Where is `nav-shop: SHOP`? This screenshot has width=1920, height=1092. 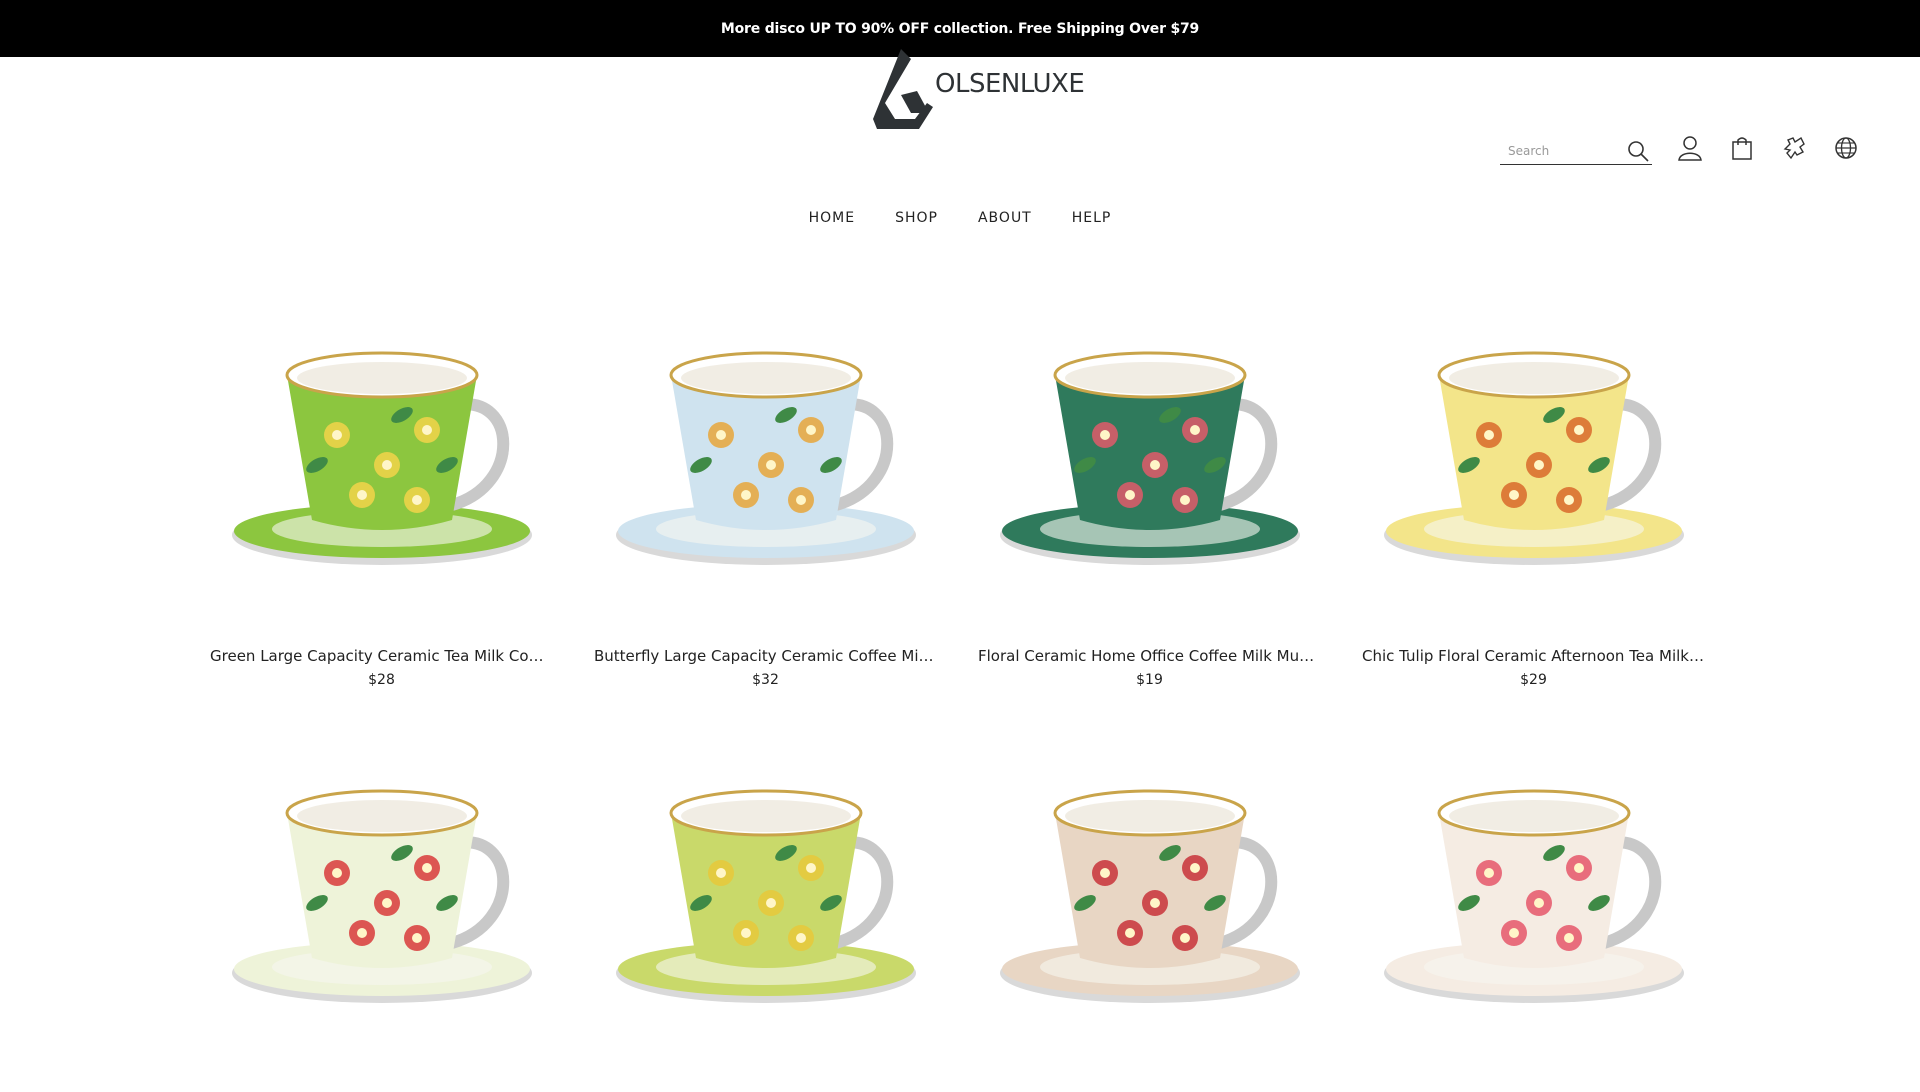 nav-shop: SHOP is located at coordinates (916, 218).